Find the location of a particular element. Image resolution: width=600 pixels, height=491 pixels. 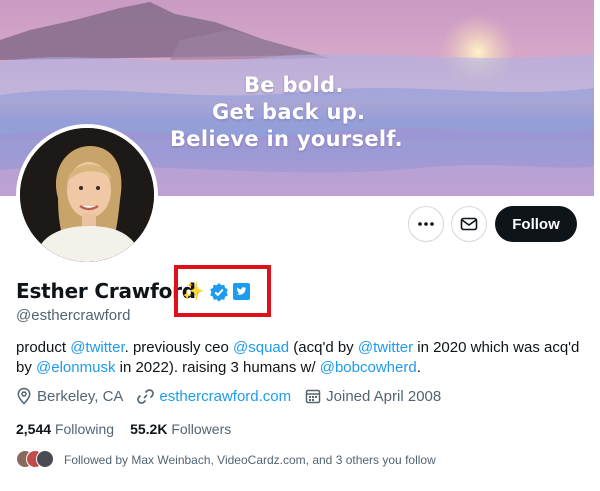

bio-text: in 2022). raising 3 humans w/ is located at coordinates (217, 367).